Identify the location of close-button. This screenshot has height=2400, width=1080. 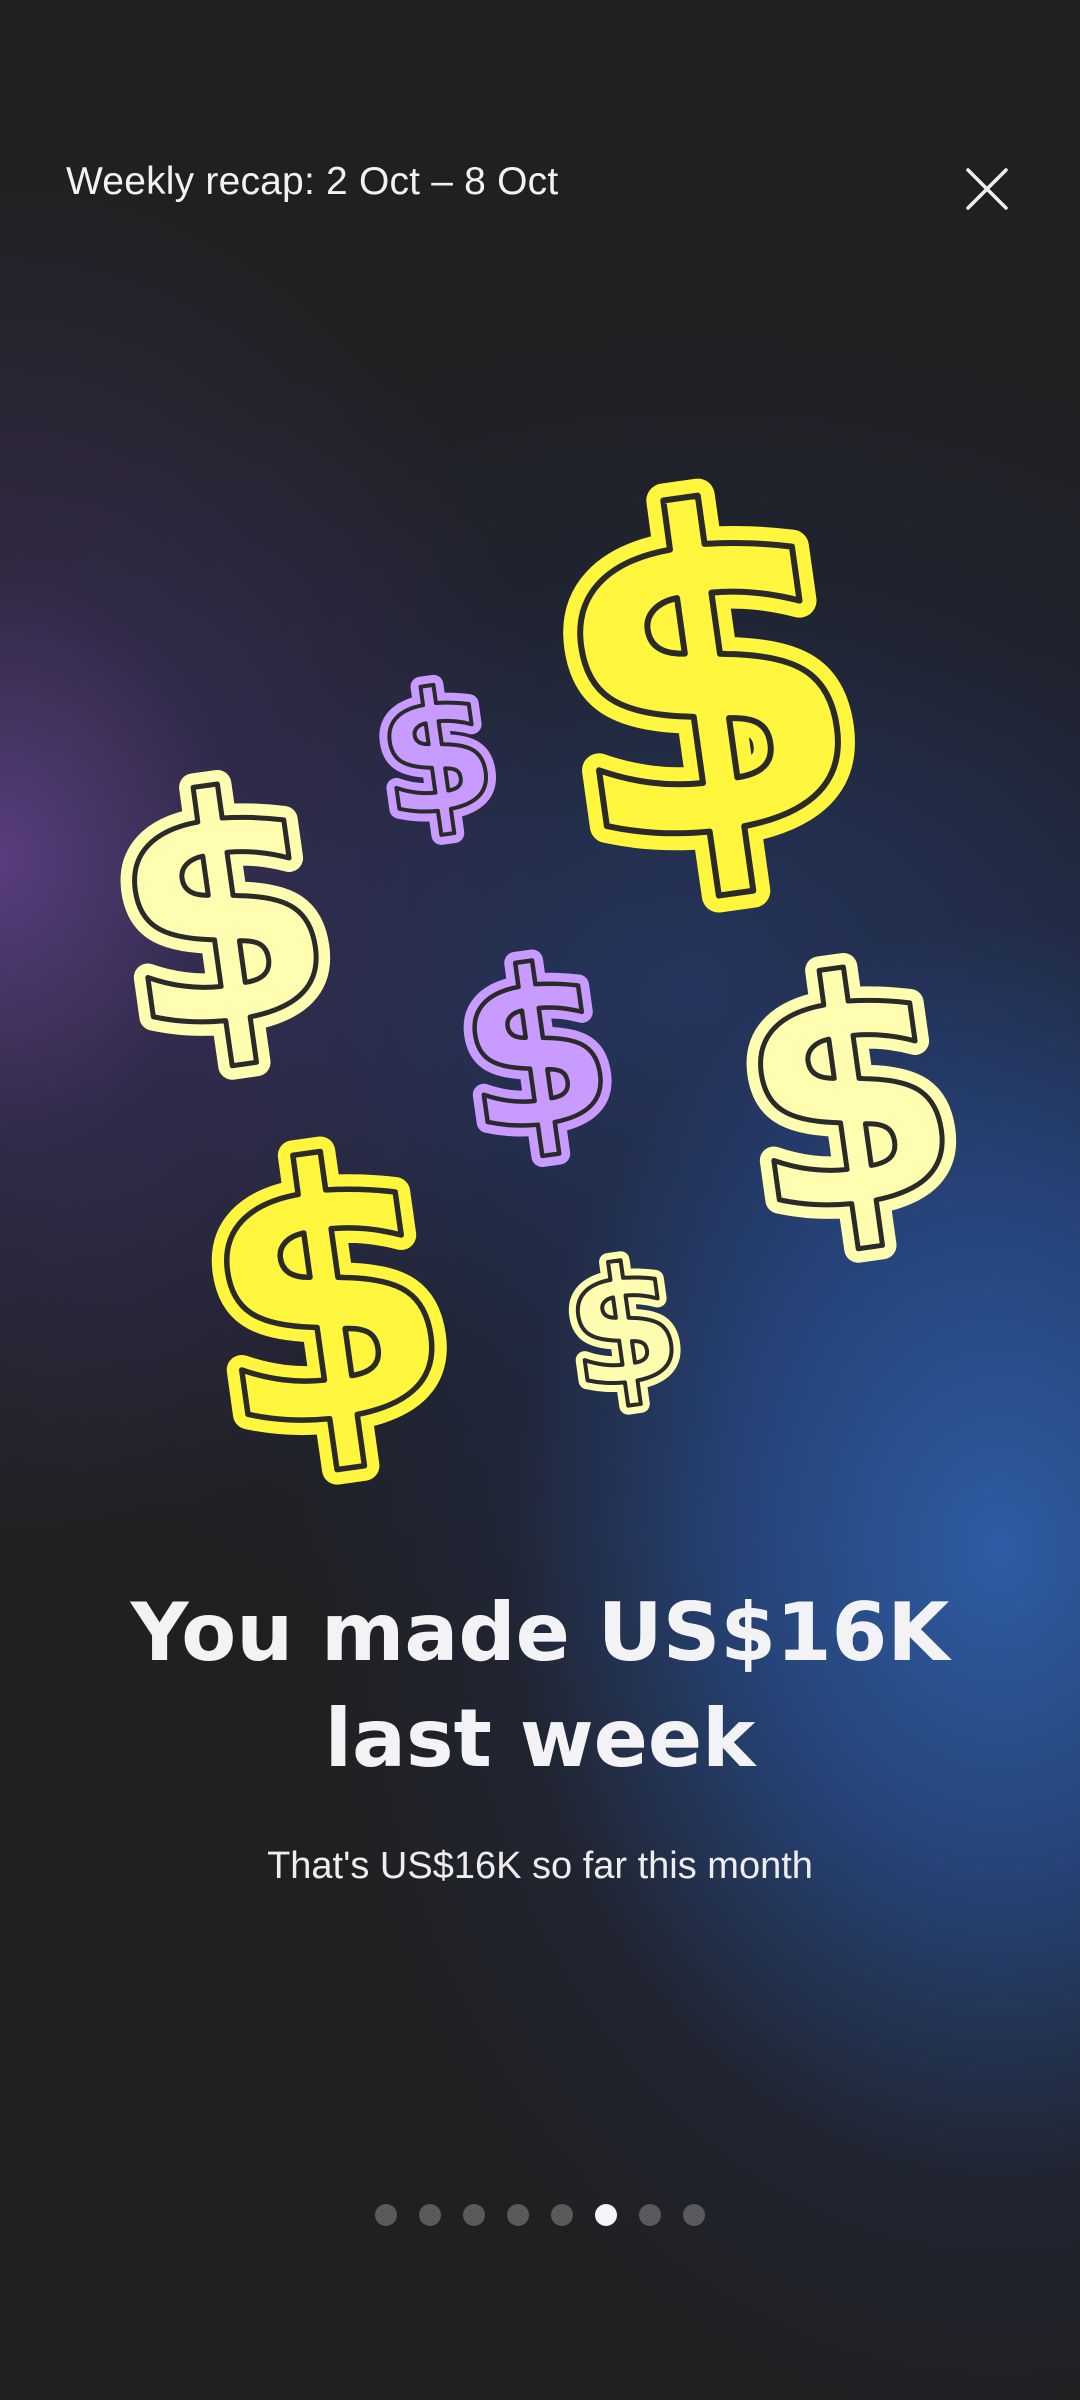
(986, 188).